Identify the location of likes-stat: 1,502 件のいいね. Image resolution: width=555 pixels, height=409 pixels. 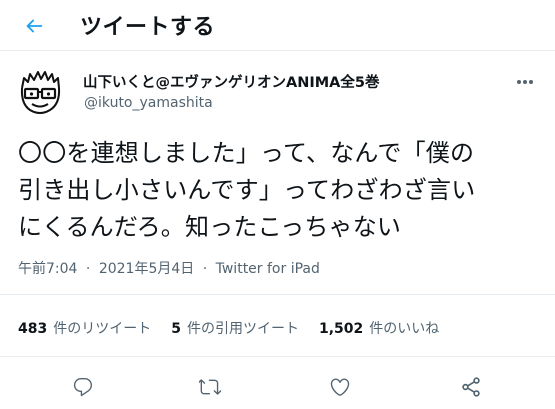
(379, 328).